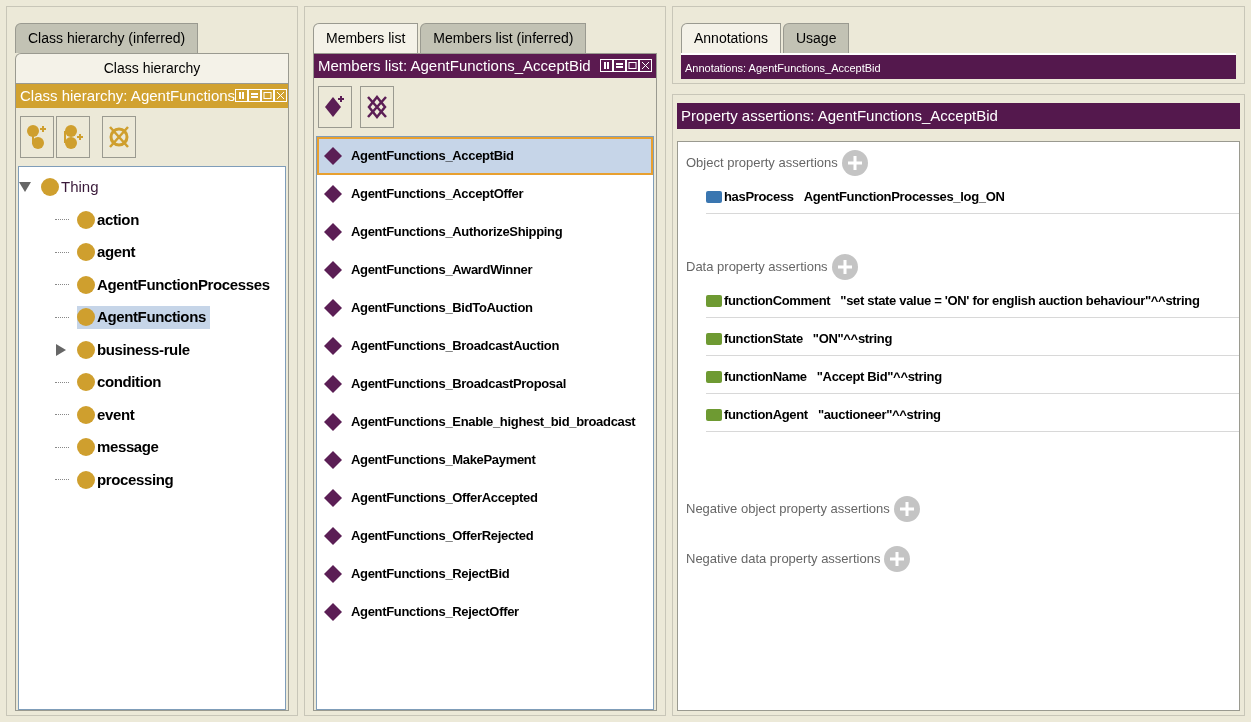 The height and width of the screenshot is (722, 1251). I want to click on property-name: functionComment, so click(777, 300).